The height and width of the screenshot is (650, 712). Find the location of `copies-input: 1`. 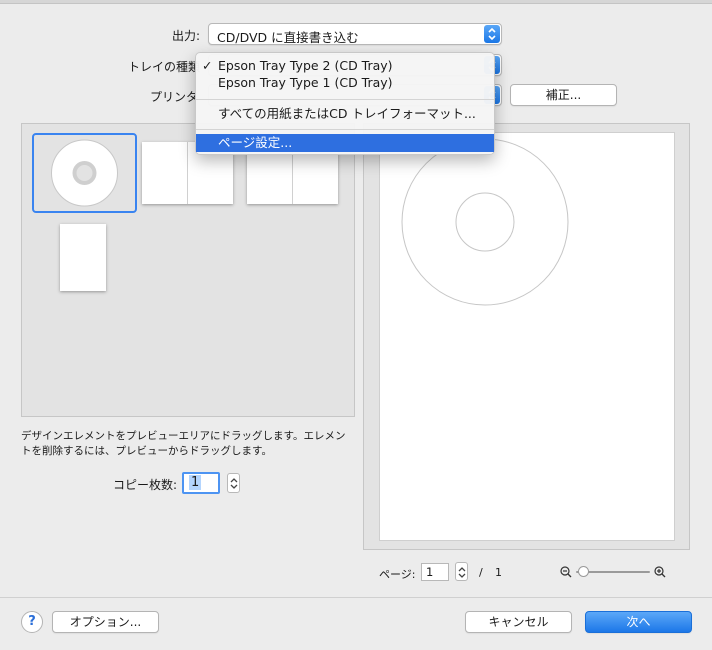

copies-input: 1 is located at coordinates (201, 483).